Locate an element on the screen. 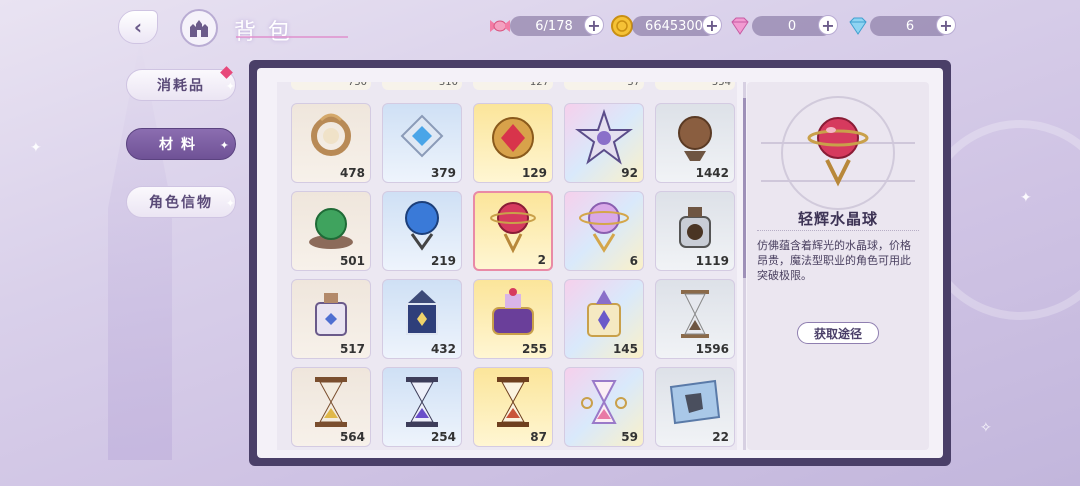 Image resolution: width=1080 pixels, height=486 pixels. item-slot-selected: 2 is located at coordinates (513, 231).